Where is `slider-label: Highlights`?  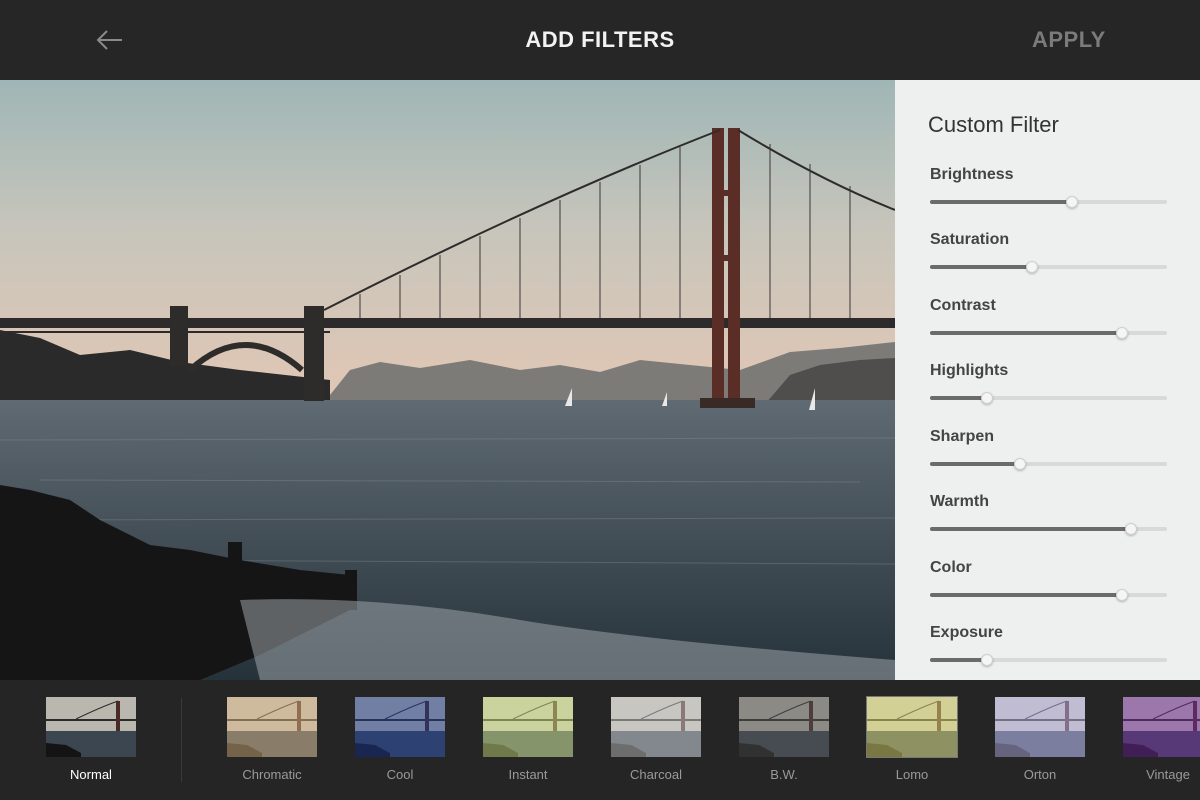
slider-label: Highlights is located at coordinates (969, 370).